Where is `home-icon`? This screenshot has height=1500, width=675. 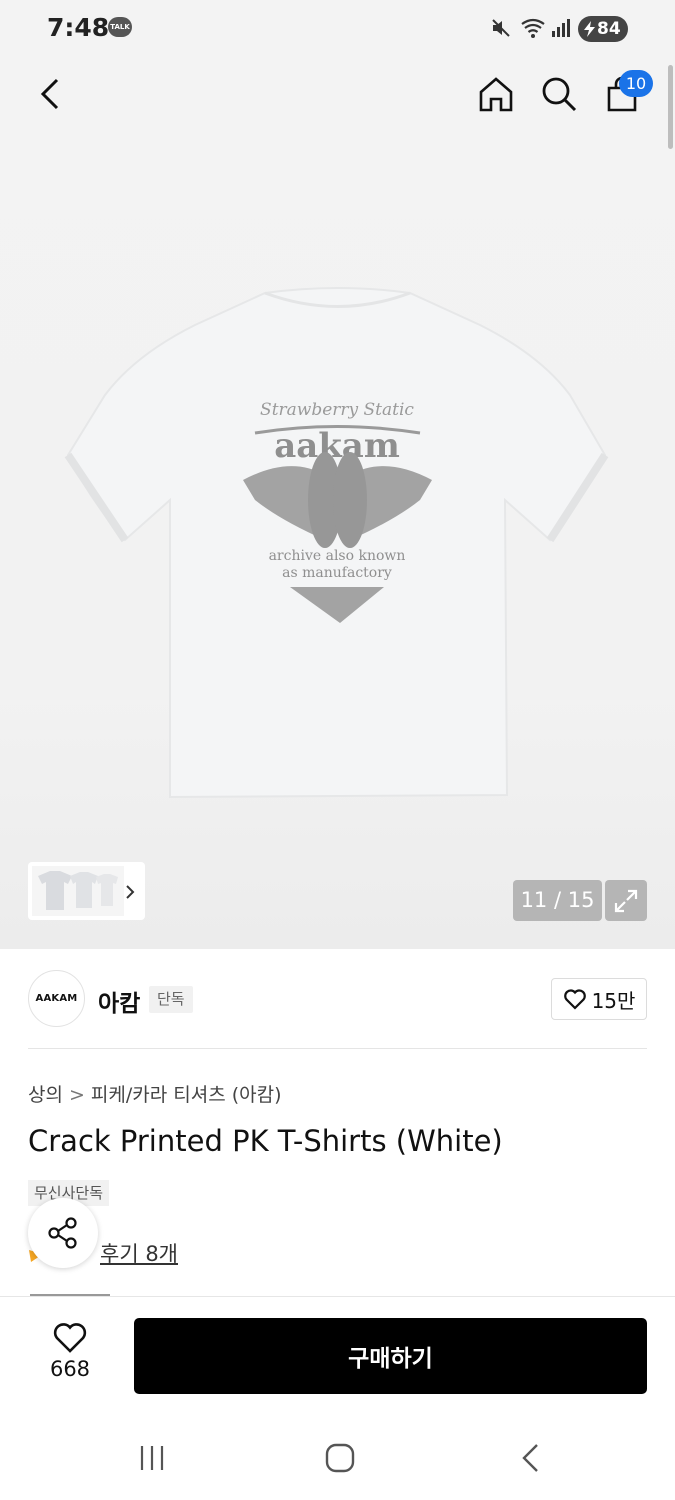 home-icon is located at coordinates (496, 94).